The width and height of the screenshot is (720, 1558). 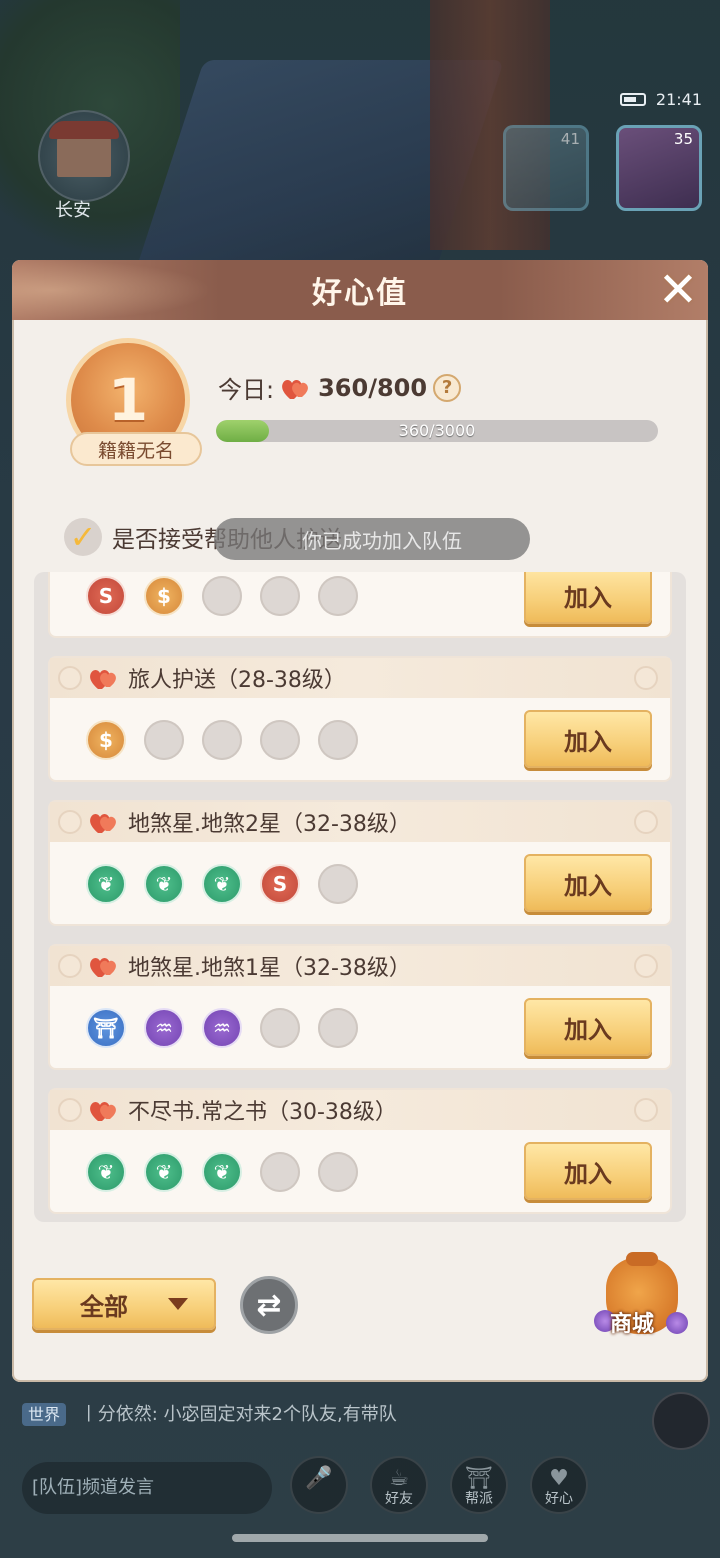 I want to click on task-header: 不尽书.常之书（30-38级）, so click(x=360, y=1110).